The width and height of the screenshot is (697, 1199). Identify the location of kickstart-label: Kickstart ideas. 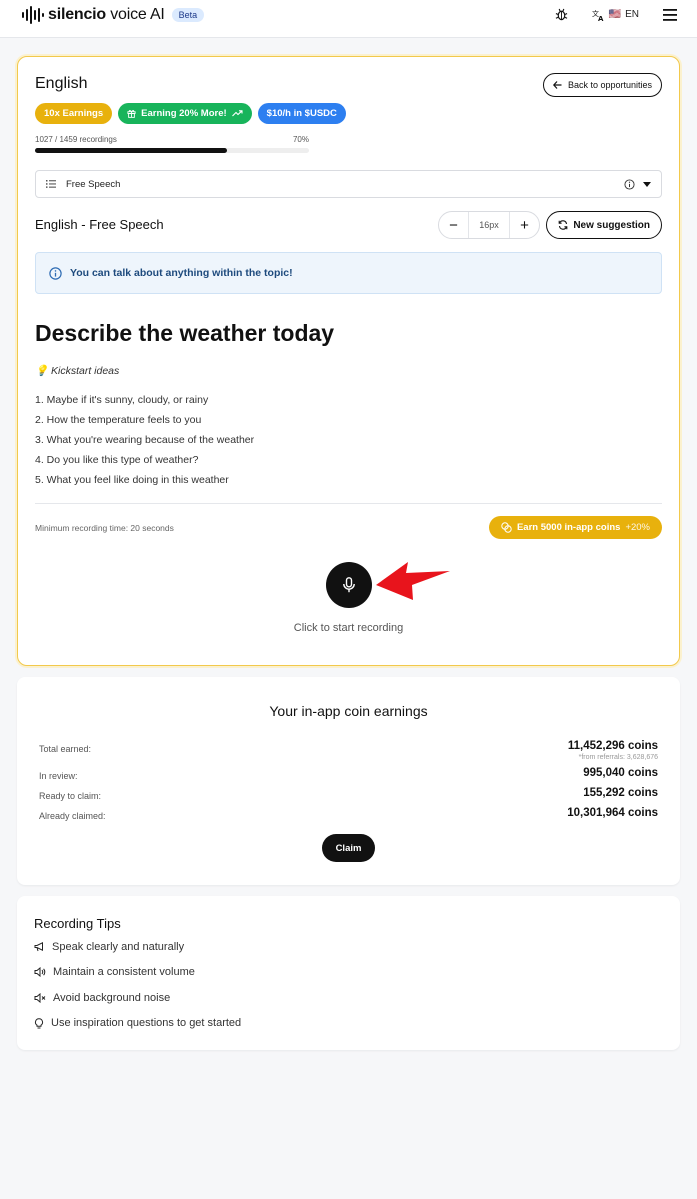
(85, 371).